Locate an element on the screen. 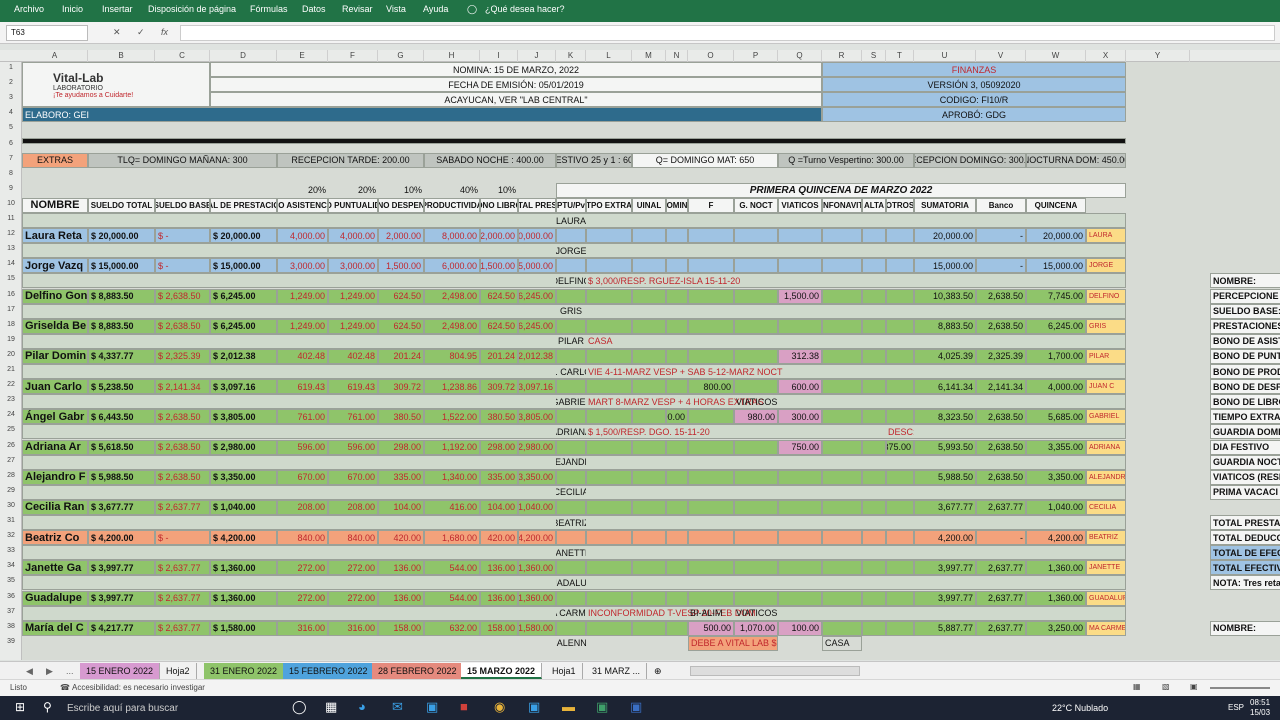  employee-note: $ 3,000/RESP. RGUEZ-ISLA 15-11-20 is located at coordinates (750, 280).